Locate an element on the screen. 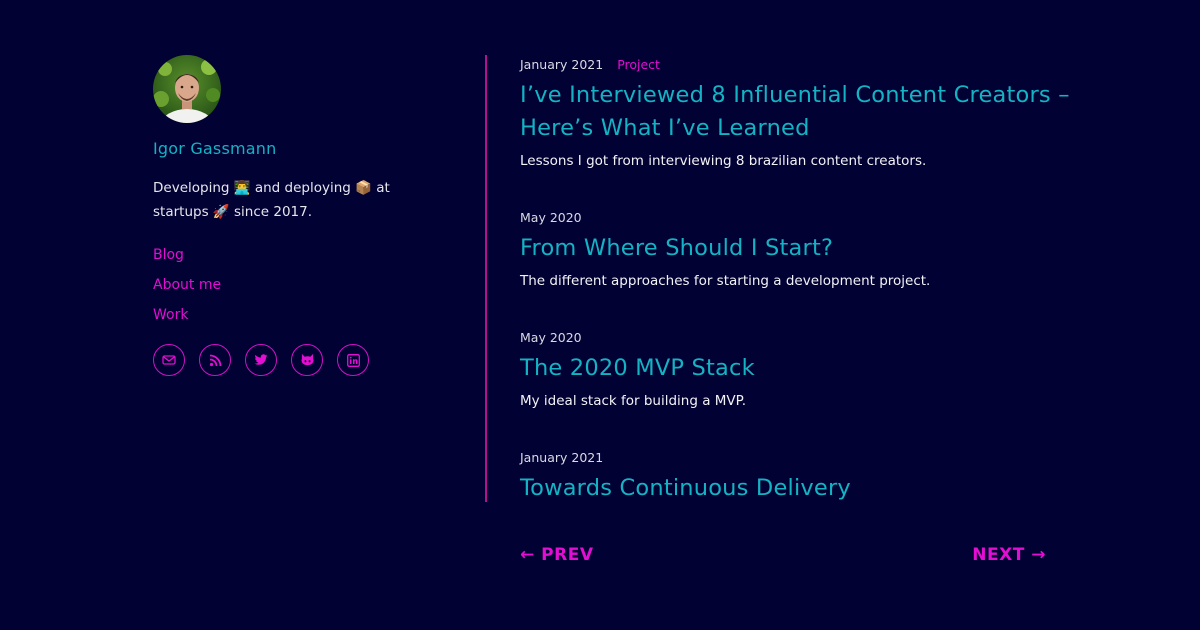  mail-icon is located at coordinates (169, 360).